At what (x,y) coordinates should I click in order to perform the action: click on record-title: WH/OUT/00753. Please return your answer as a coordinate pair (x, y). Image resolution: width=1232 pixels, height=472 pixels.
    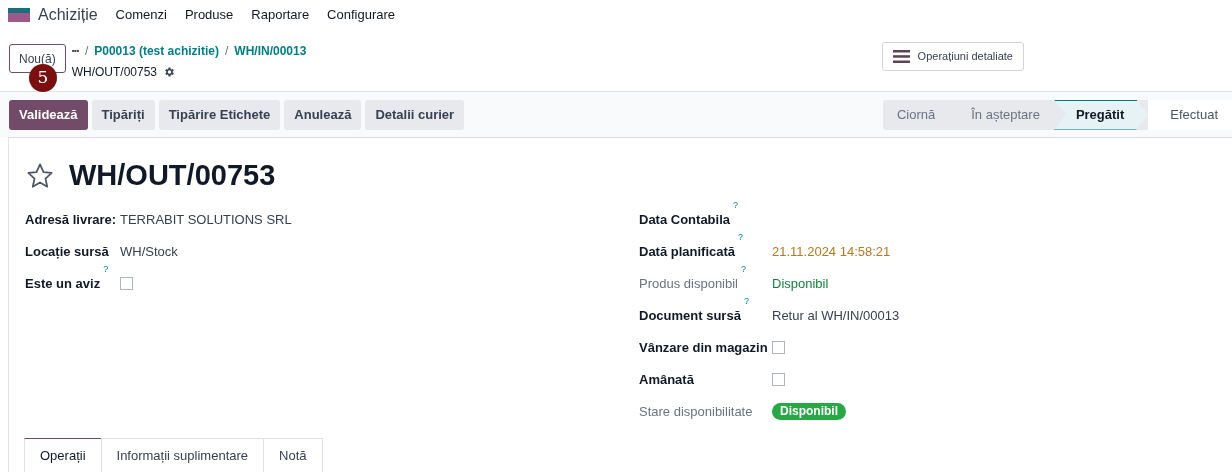
    Looking at the image, I should click on (172, 175).